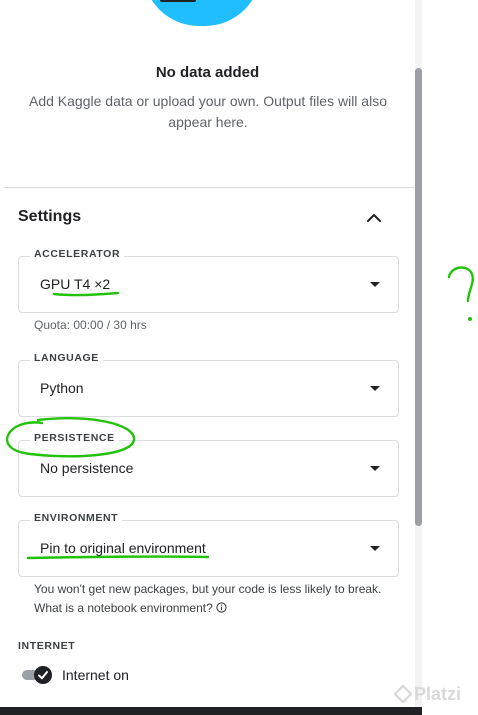  I want to click on section-divider, so click(209, 187).